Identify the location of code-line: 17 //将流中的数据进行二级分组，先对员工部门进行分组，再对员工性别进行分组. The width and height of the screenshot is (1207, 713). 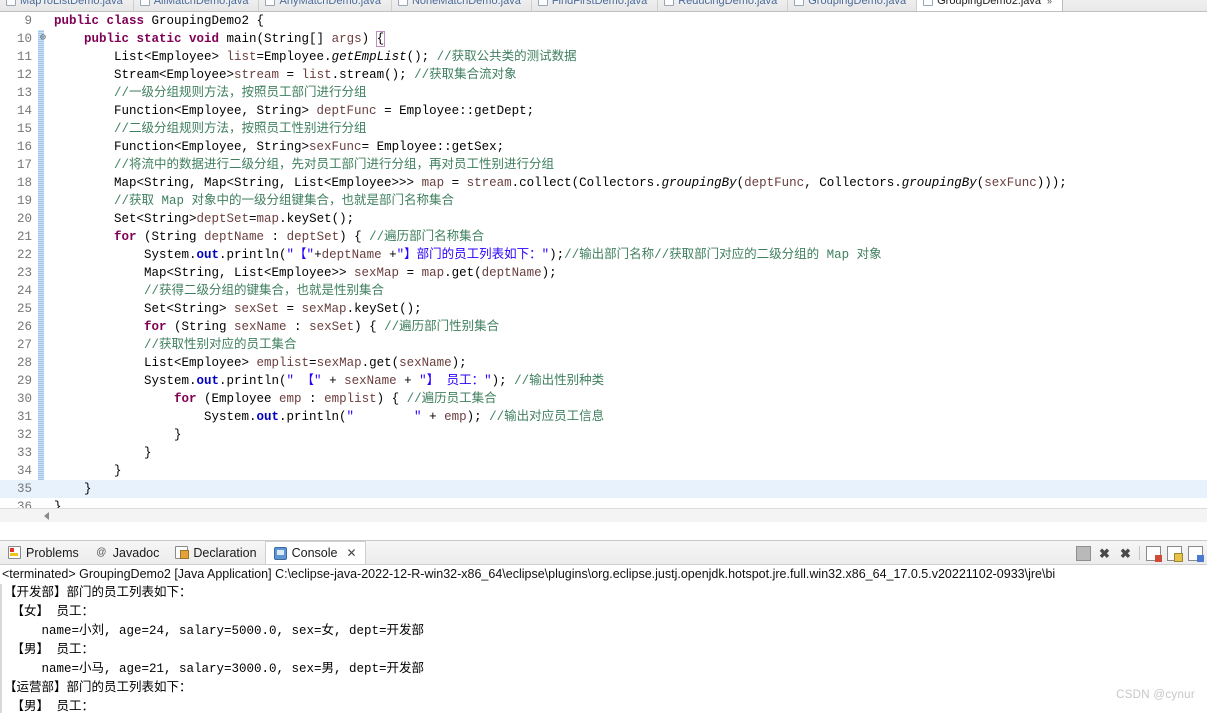
(603, 165).